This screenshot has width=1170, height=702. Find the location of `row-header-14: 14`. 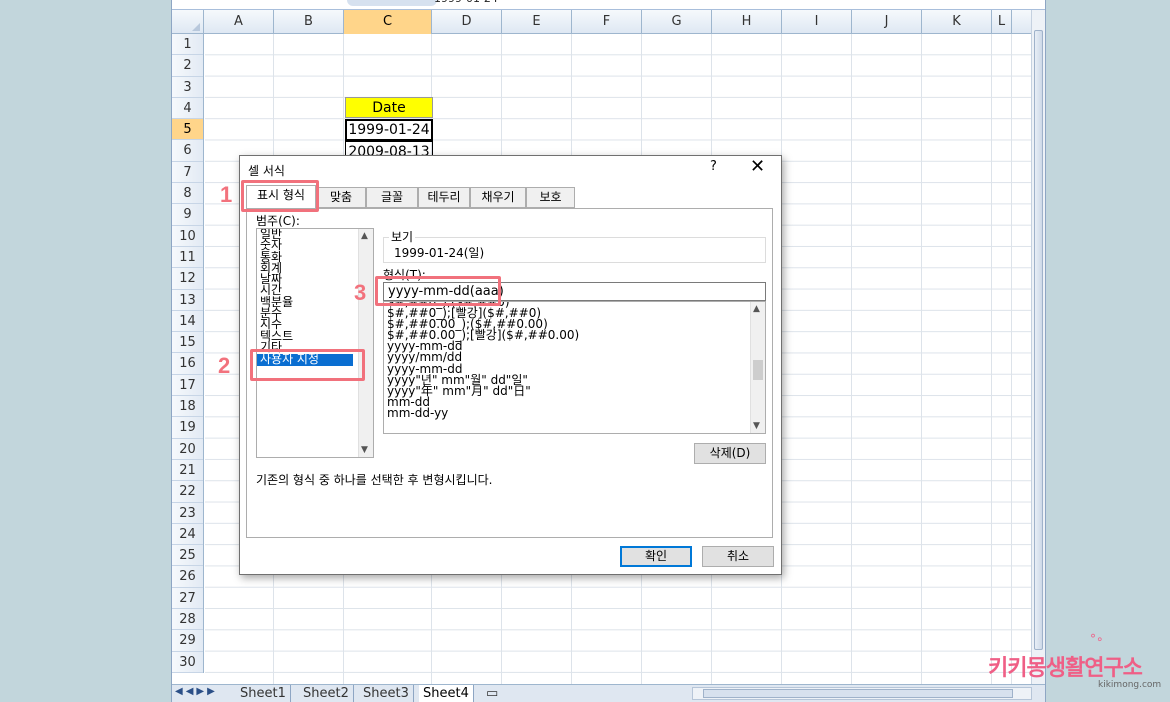

row-header-14: 14 is located at coordinates (187, 322).